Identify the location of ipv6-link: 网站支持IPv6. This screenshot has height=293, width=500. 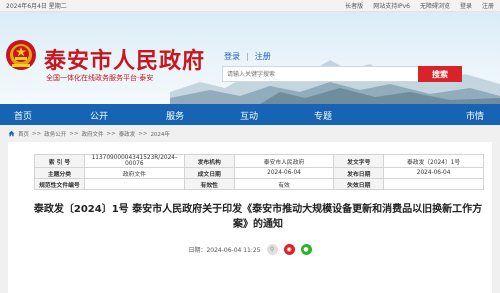
(391, 5).